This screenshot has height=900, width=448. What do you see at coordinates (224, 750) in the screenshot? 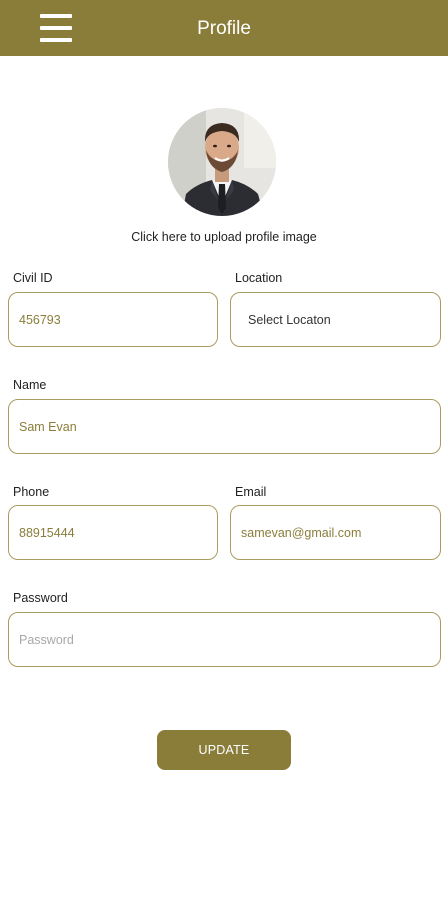
I see `update-button: UPDATE` at bounding box center [224, 750].